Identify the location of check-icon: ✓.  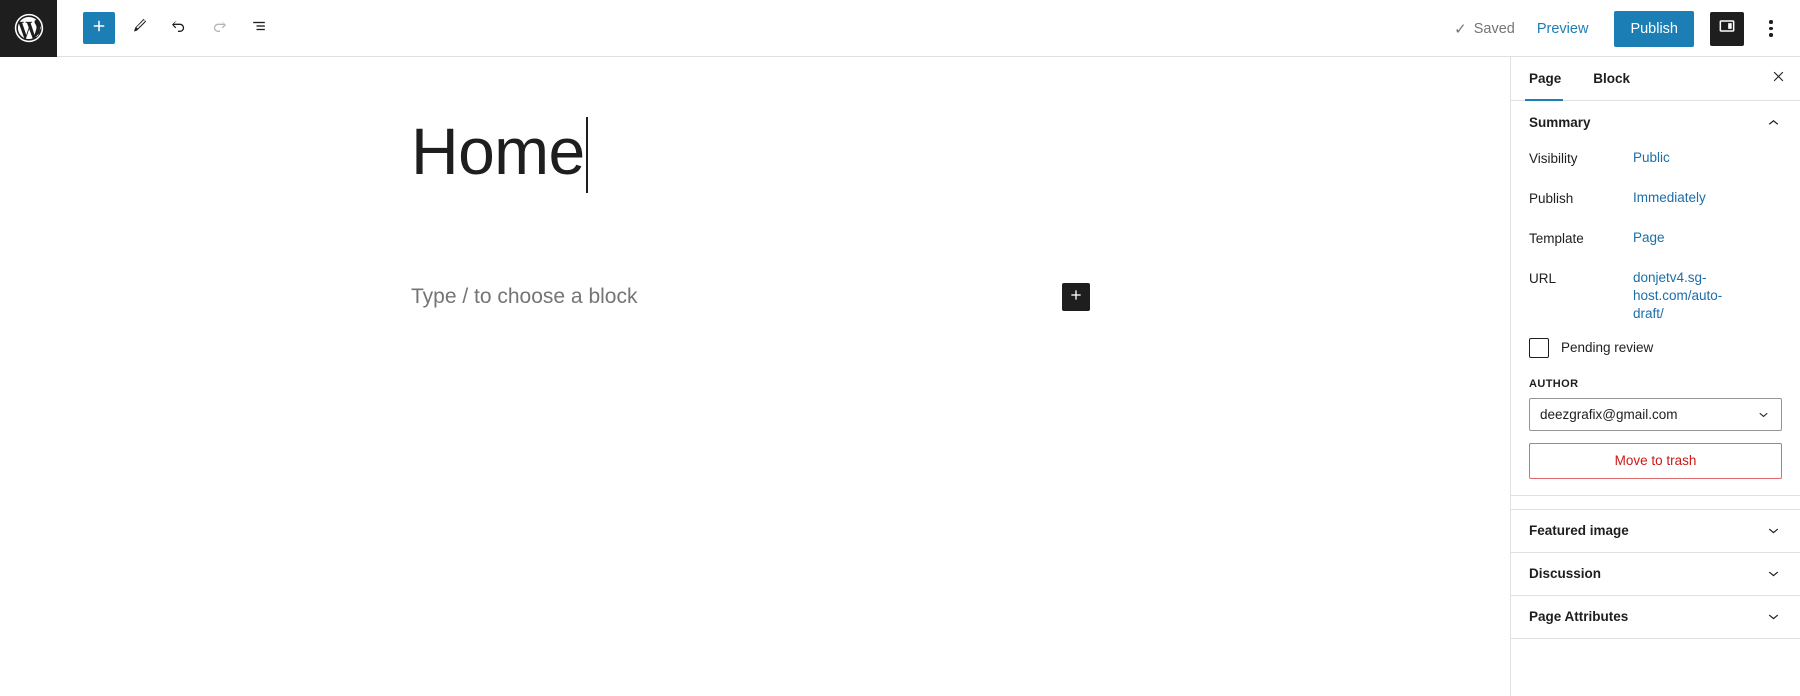
(1460, 29).